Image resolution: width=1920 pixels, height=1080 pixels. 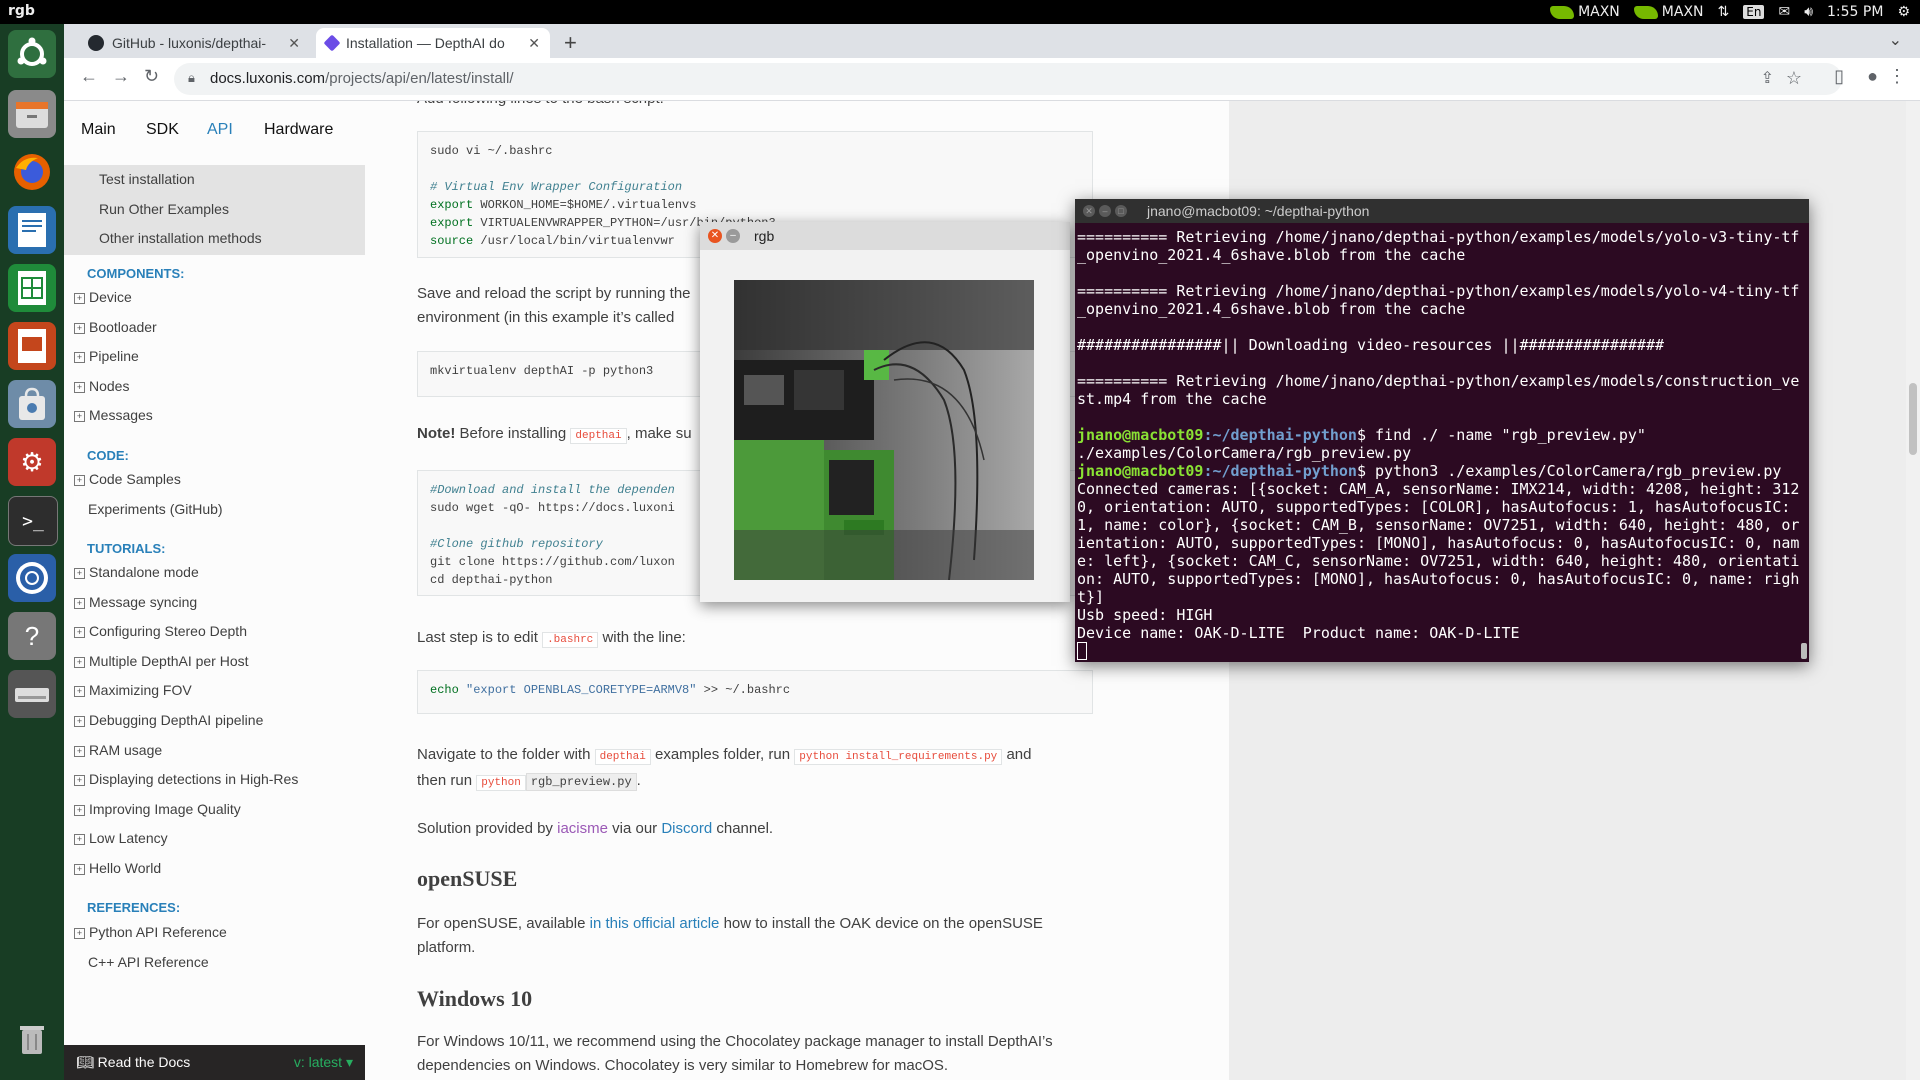 What do you see at coordinates (1784, 12) in the screenshot?
I see `mail-icon: ✉` at bounding box center [1784, 12].